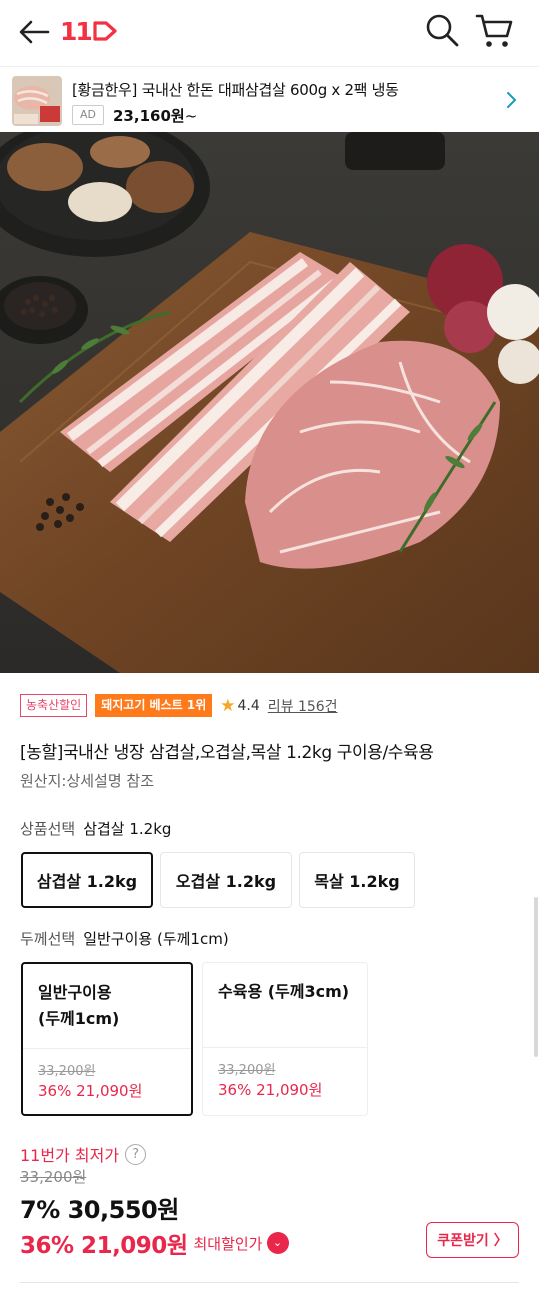  What do you see at coordinates (149, 116) in the screenshot?
I see `ad-price-value: 23,160원` at bounding box center [149, 116].